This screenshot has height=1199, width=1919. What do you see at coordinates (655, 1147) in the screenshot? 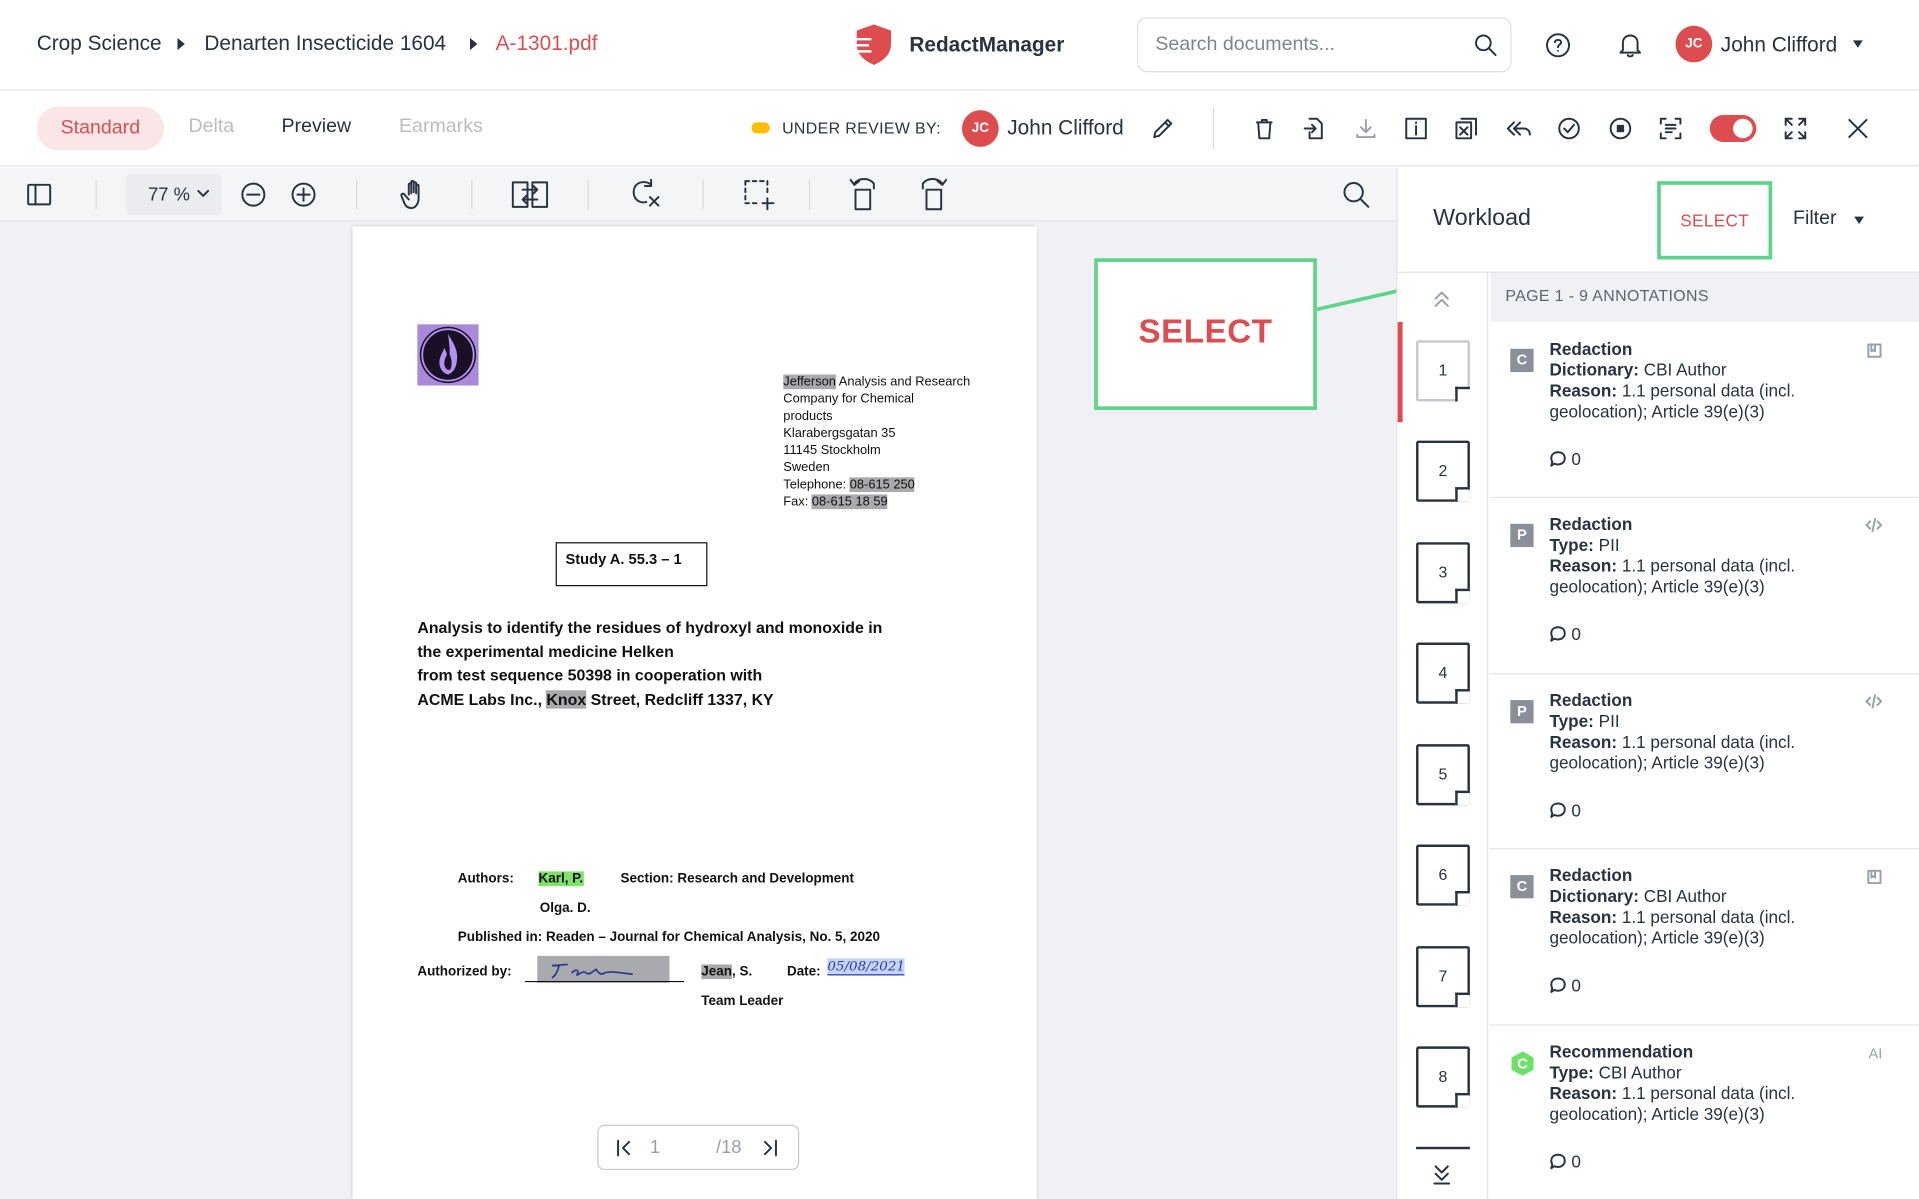
I see `page-number-input: 1` at bounding box center [655, 1147].